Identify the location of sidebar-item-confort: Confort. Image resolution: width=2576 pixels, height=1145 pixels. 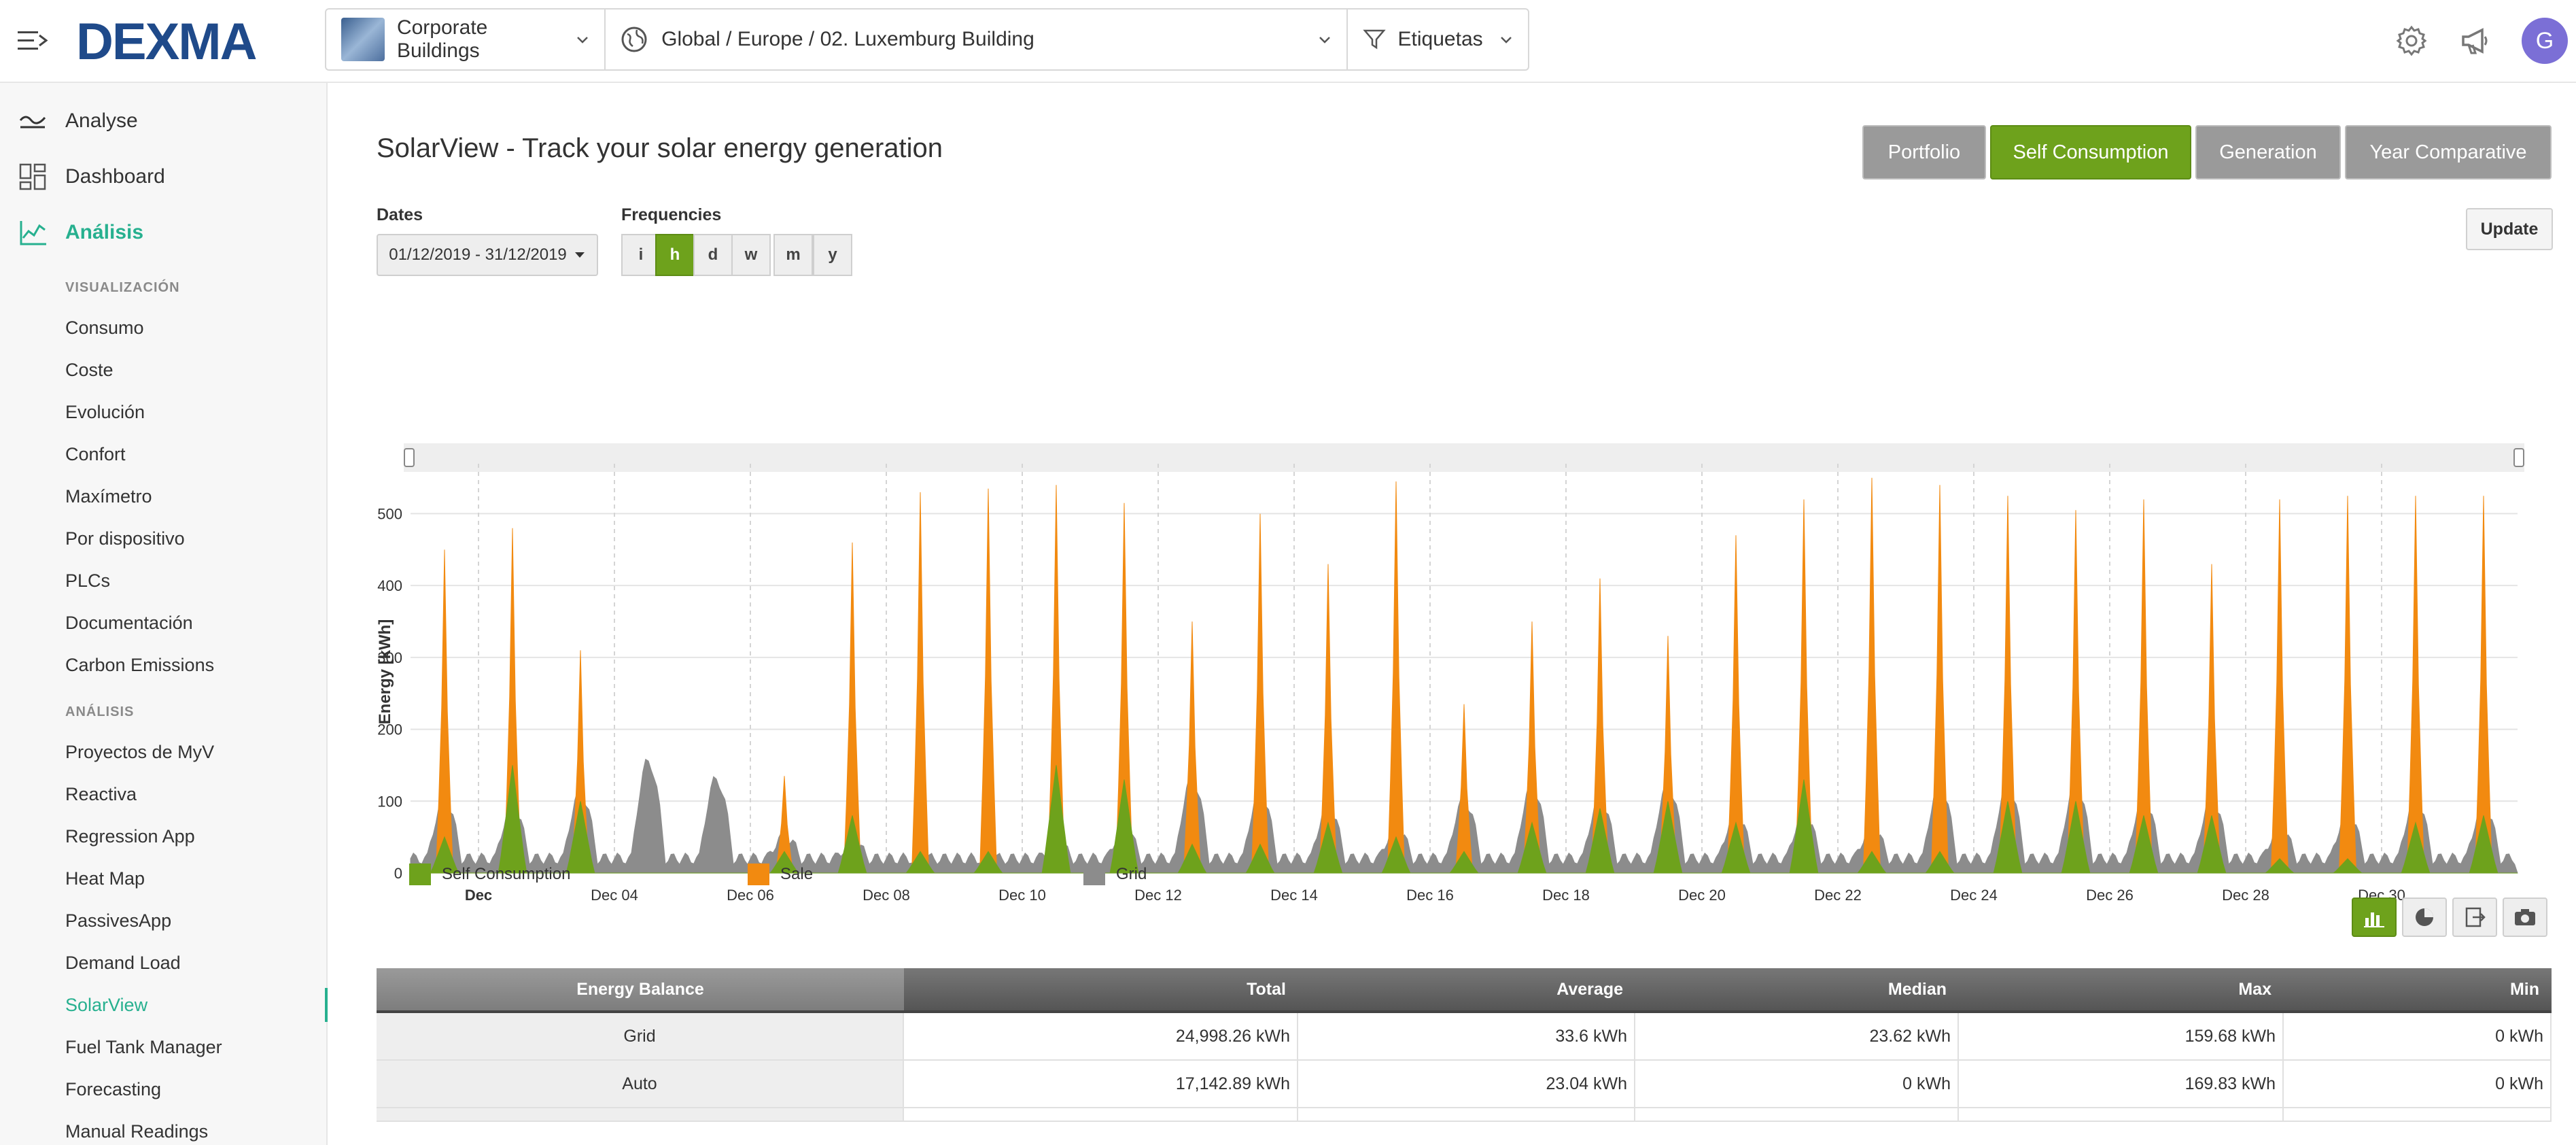
(164, 454).